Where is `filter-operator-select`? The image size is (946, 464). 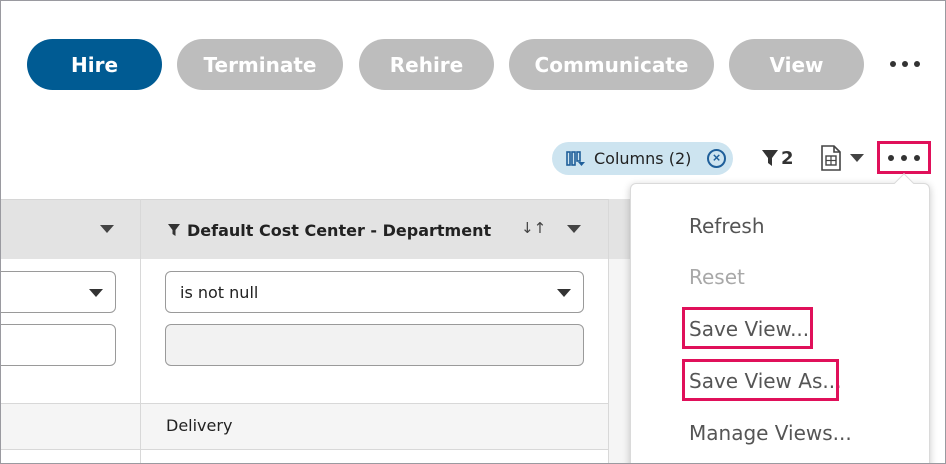
filter-operator-select is located at coordinates (58, 292).